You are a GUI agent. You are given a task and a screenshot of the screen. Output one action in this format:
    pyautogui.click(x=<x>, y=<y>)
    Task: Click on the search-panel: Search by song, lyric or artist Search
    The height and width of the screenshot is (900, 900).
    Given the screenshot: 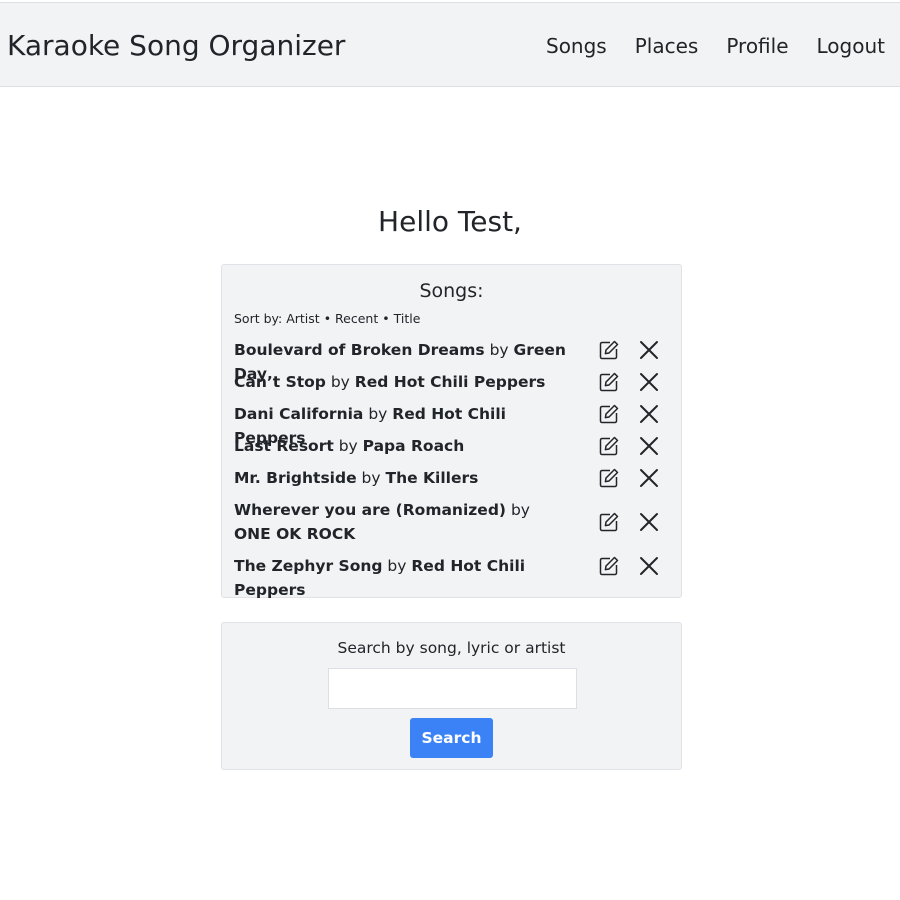 What is the action you would take?
    pyautogui.click(x=451, y=696)
    